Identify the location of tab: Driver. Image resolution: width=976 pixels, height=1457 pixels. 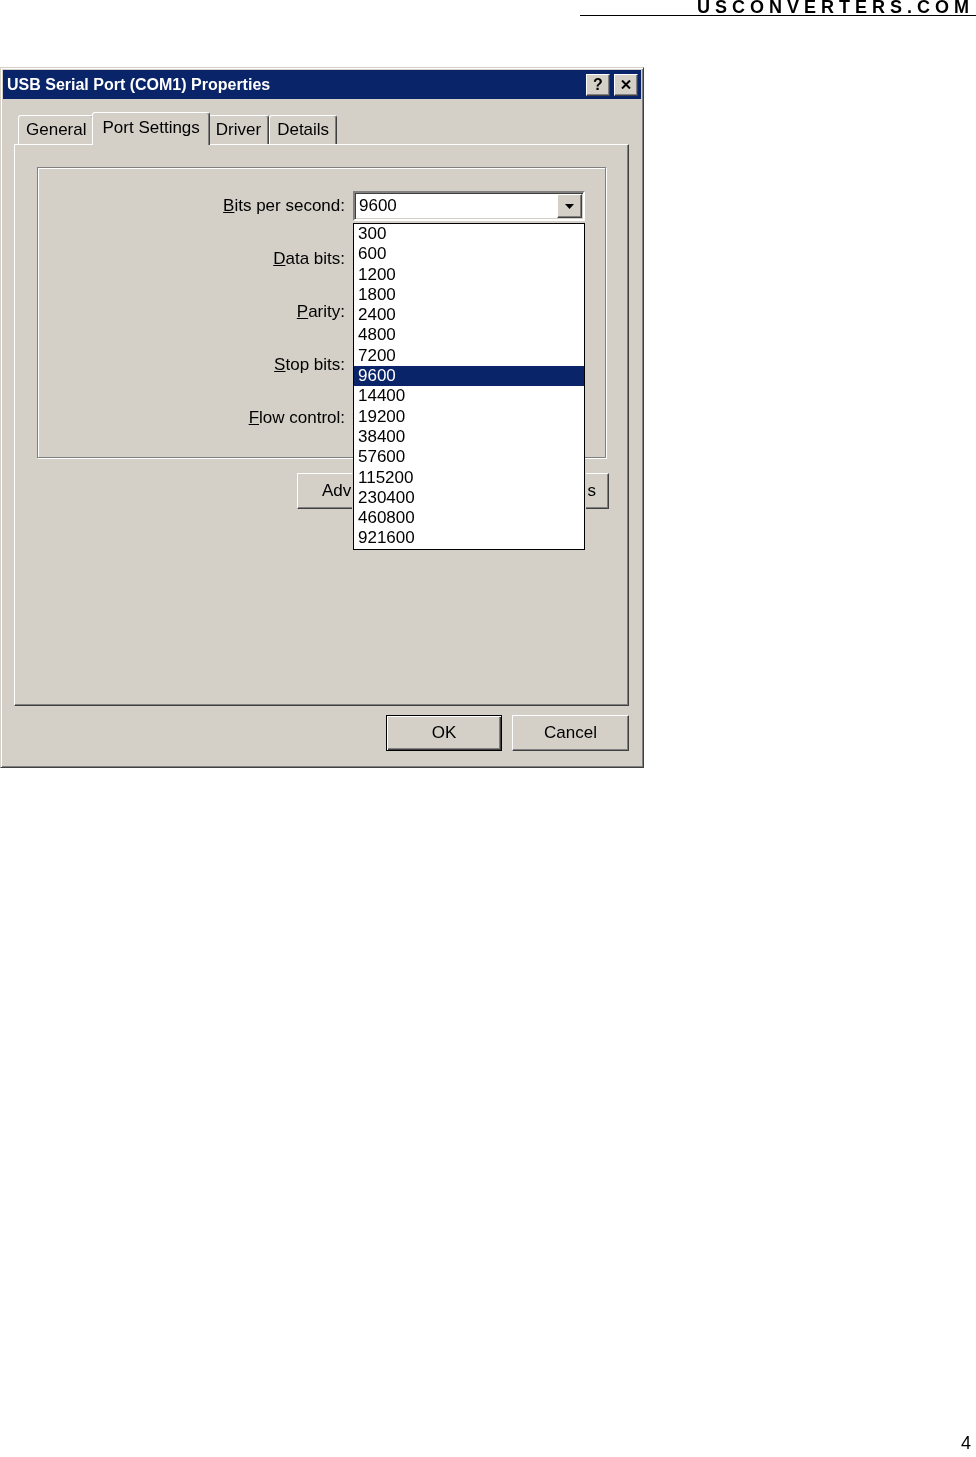
(238, 129).